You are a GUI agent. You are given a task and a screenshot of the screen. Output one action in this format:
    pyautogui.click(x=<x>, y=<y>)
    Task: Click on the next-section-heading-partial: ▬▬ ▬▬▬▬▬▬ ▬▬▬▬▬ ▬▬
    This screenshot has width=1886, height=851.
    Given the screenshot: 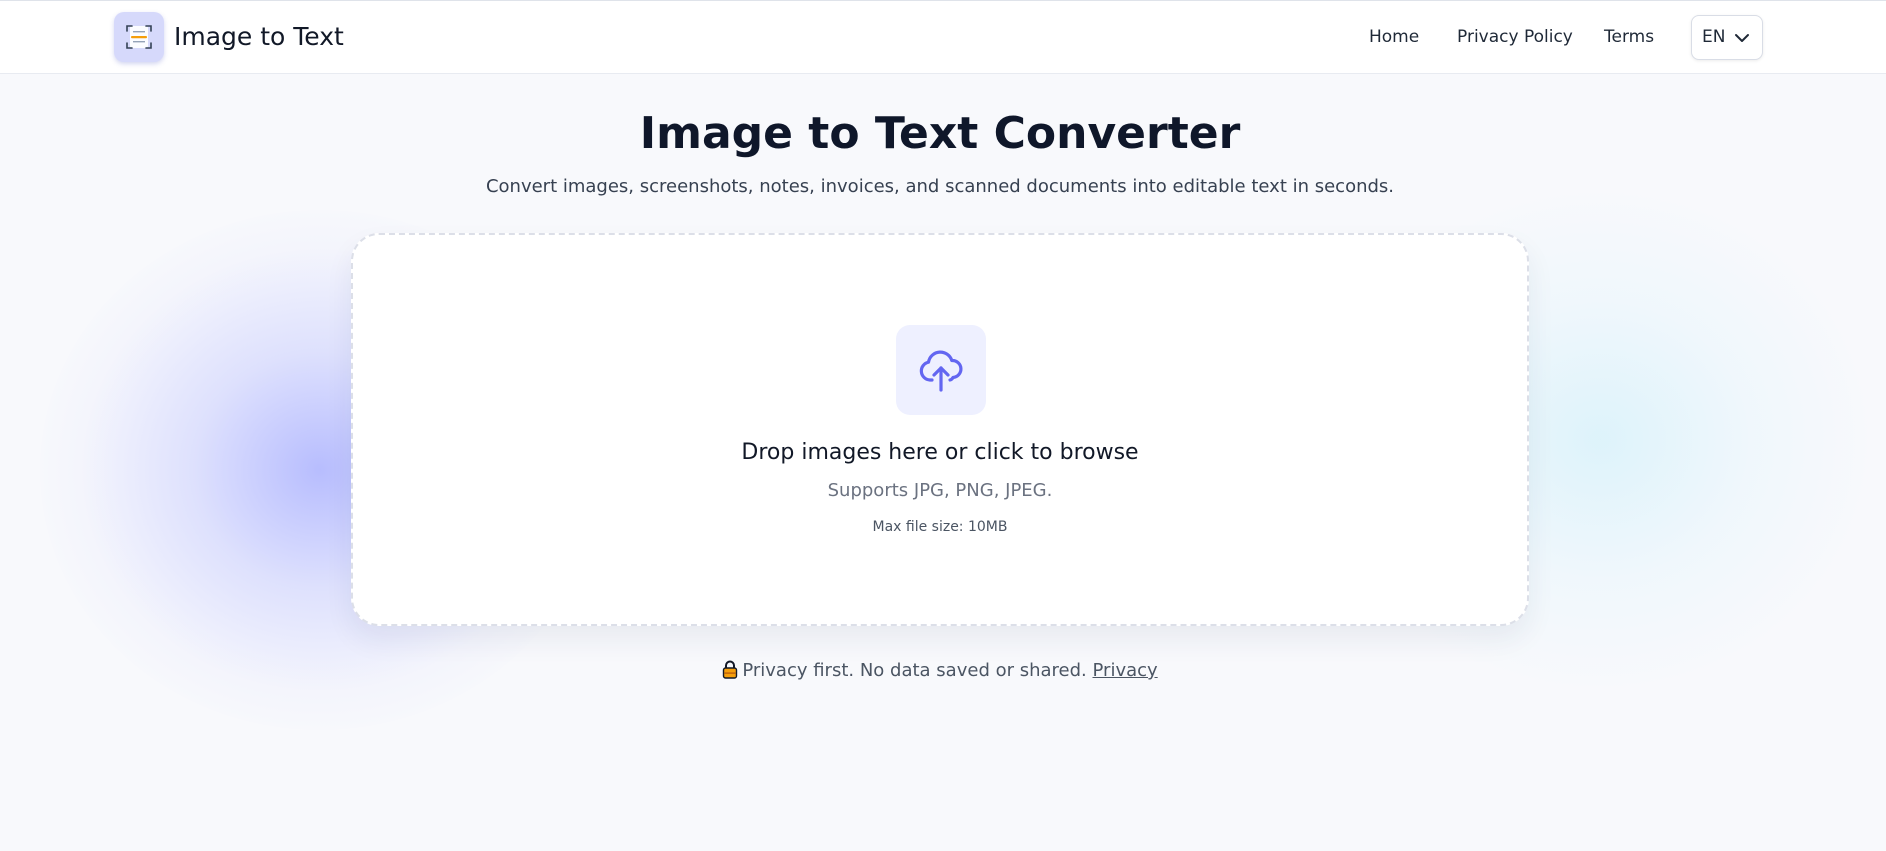 What is the action you would take?
    pyautogui.click(x=611, y=844)
    